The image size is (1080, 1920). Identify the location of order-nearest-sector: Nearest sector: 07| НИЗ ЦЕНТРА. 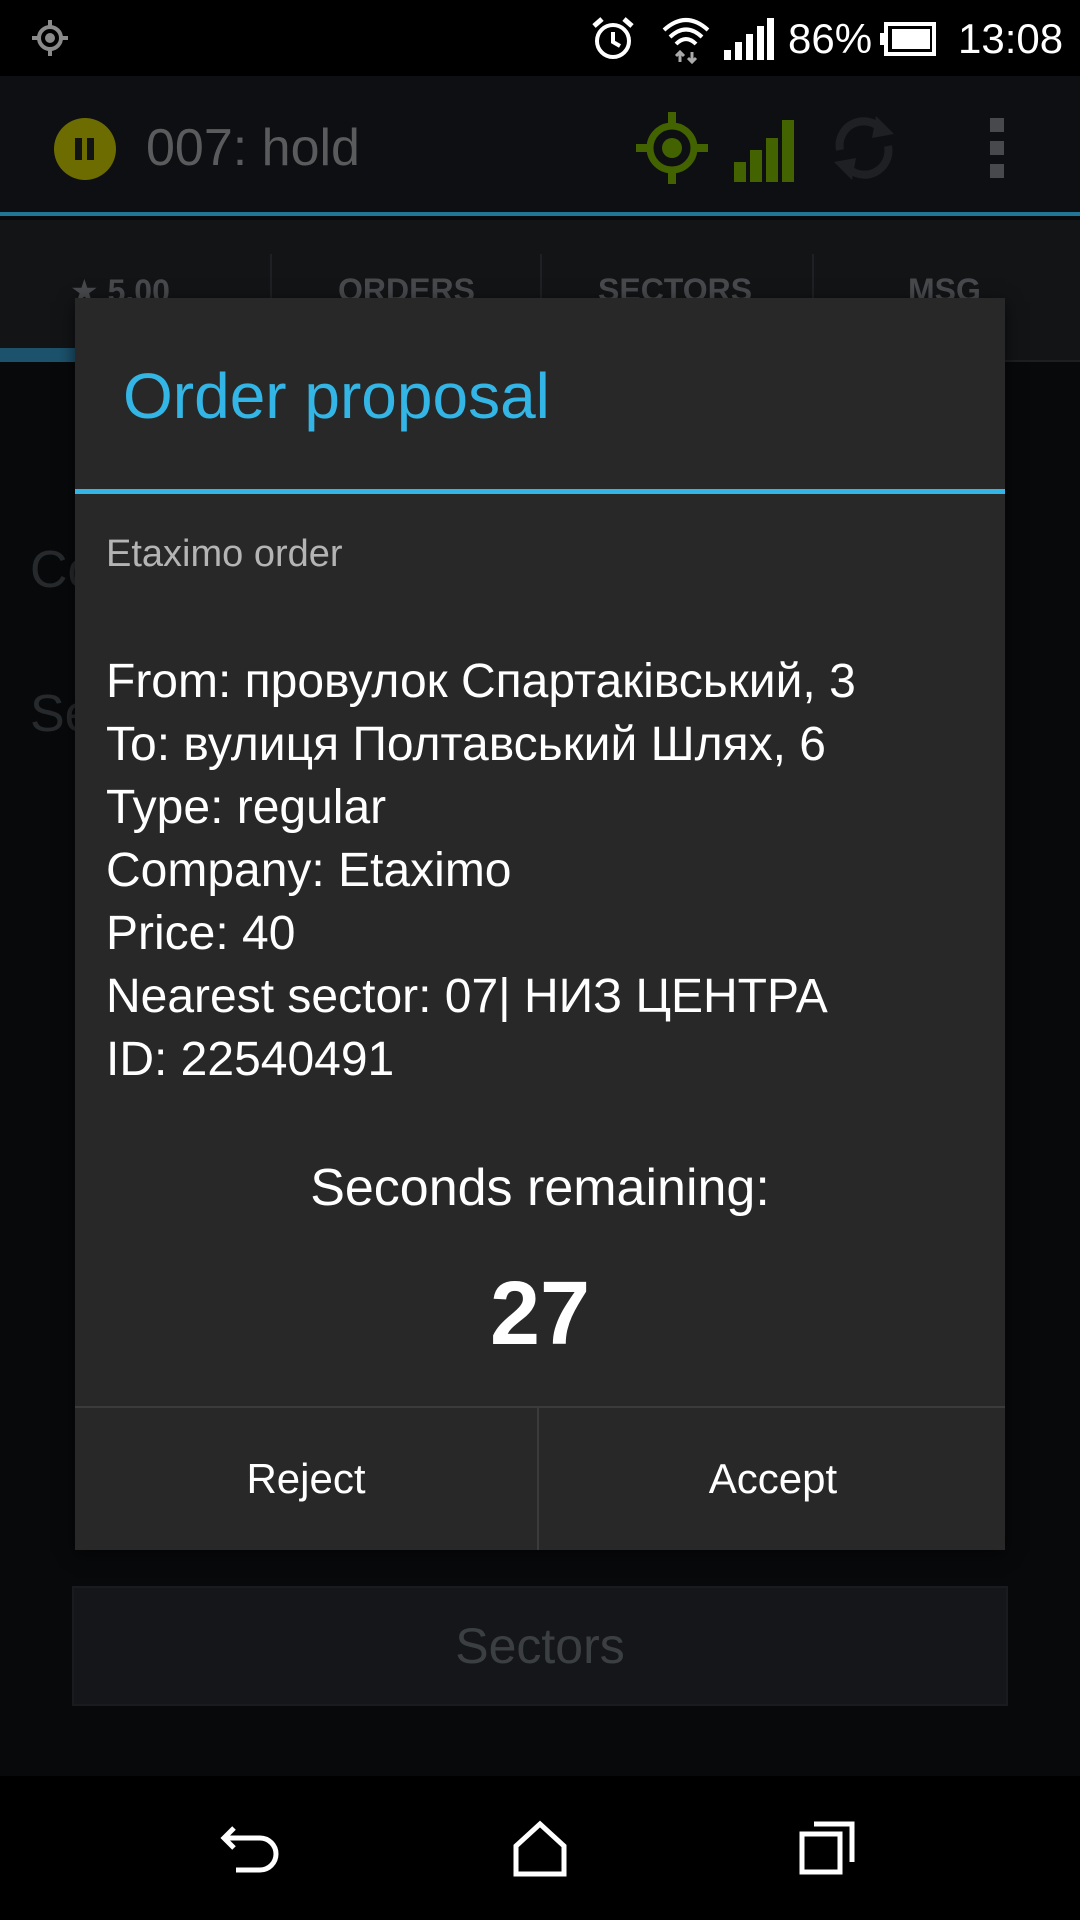
(467, 996).